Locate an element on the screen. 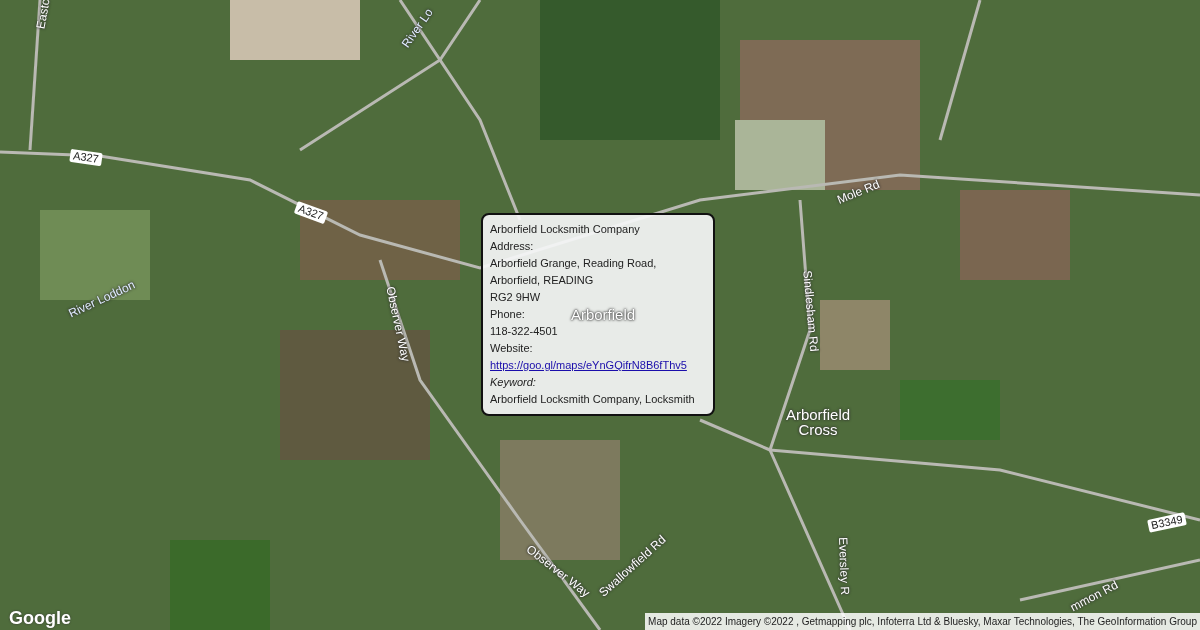 The height and width of the screenshot is (630, 1200). info-text: Arborfield Locksmith Company, Locksmith is located at coordinates (592, 399).